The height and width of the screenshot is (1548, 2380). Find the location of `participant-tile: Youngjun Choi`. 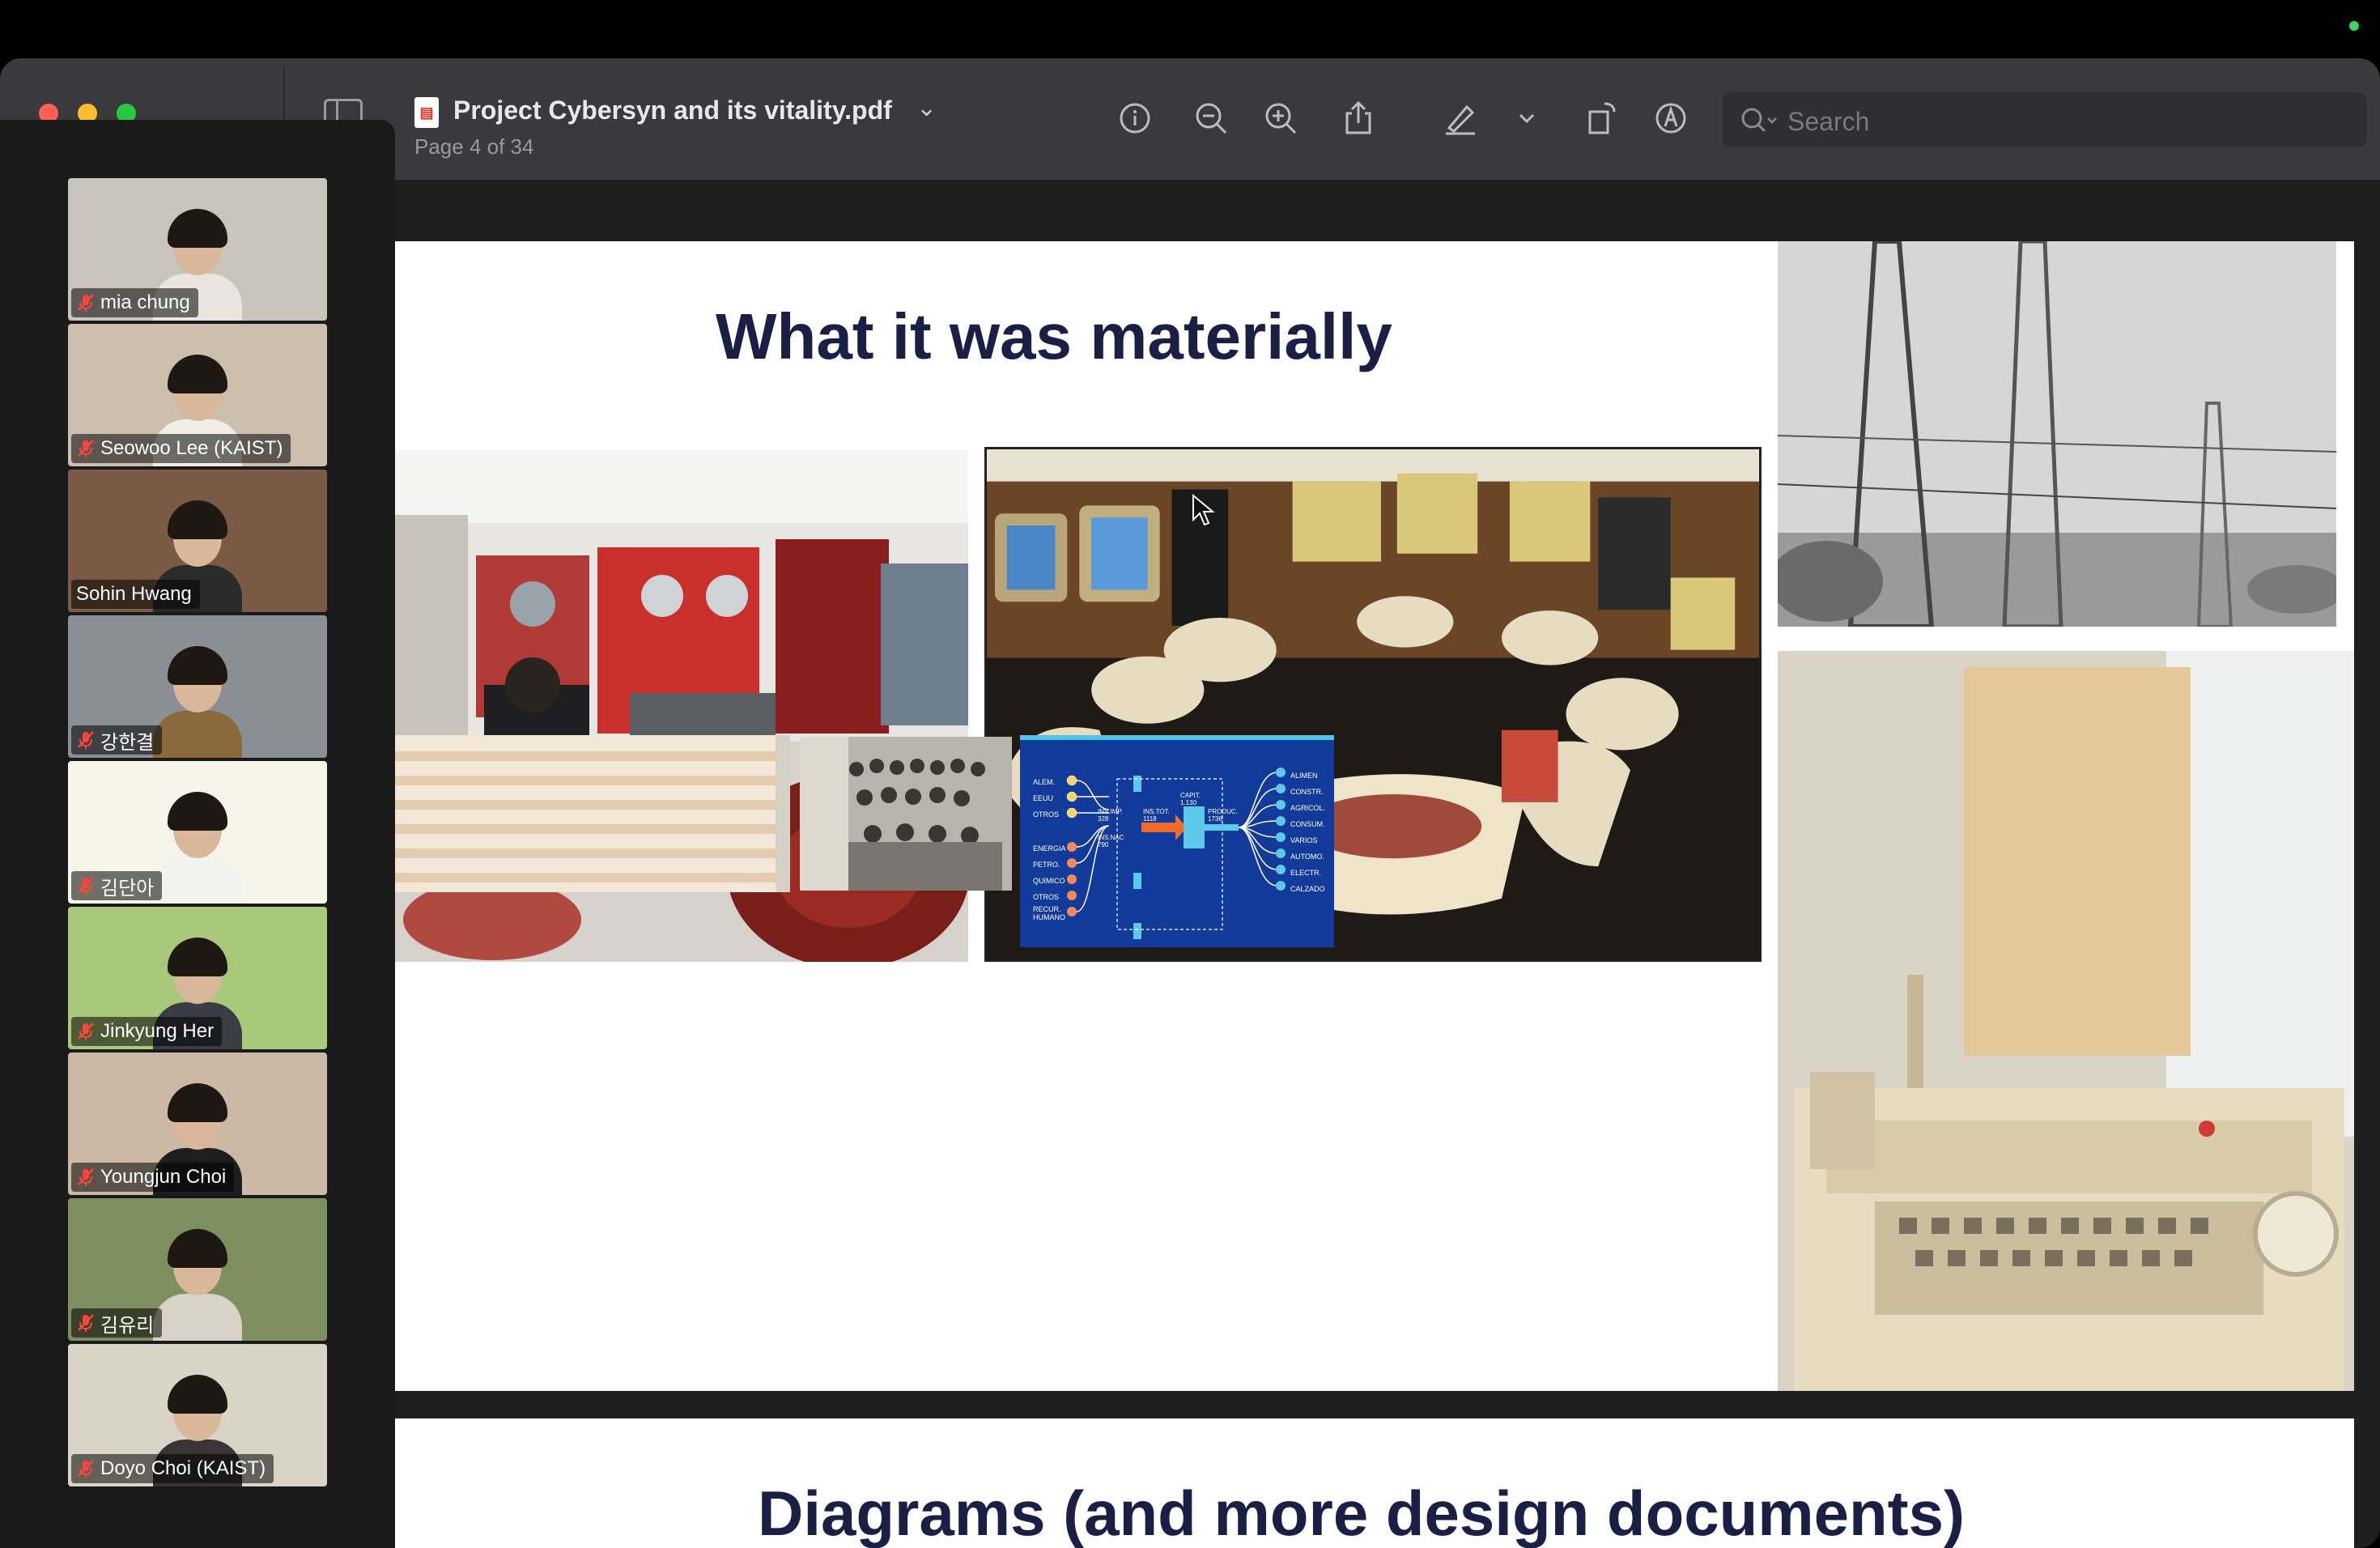

participant-tile: Youngjun Choi is located at coordinates (197, 1124).